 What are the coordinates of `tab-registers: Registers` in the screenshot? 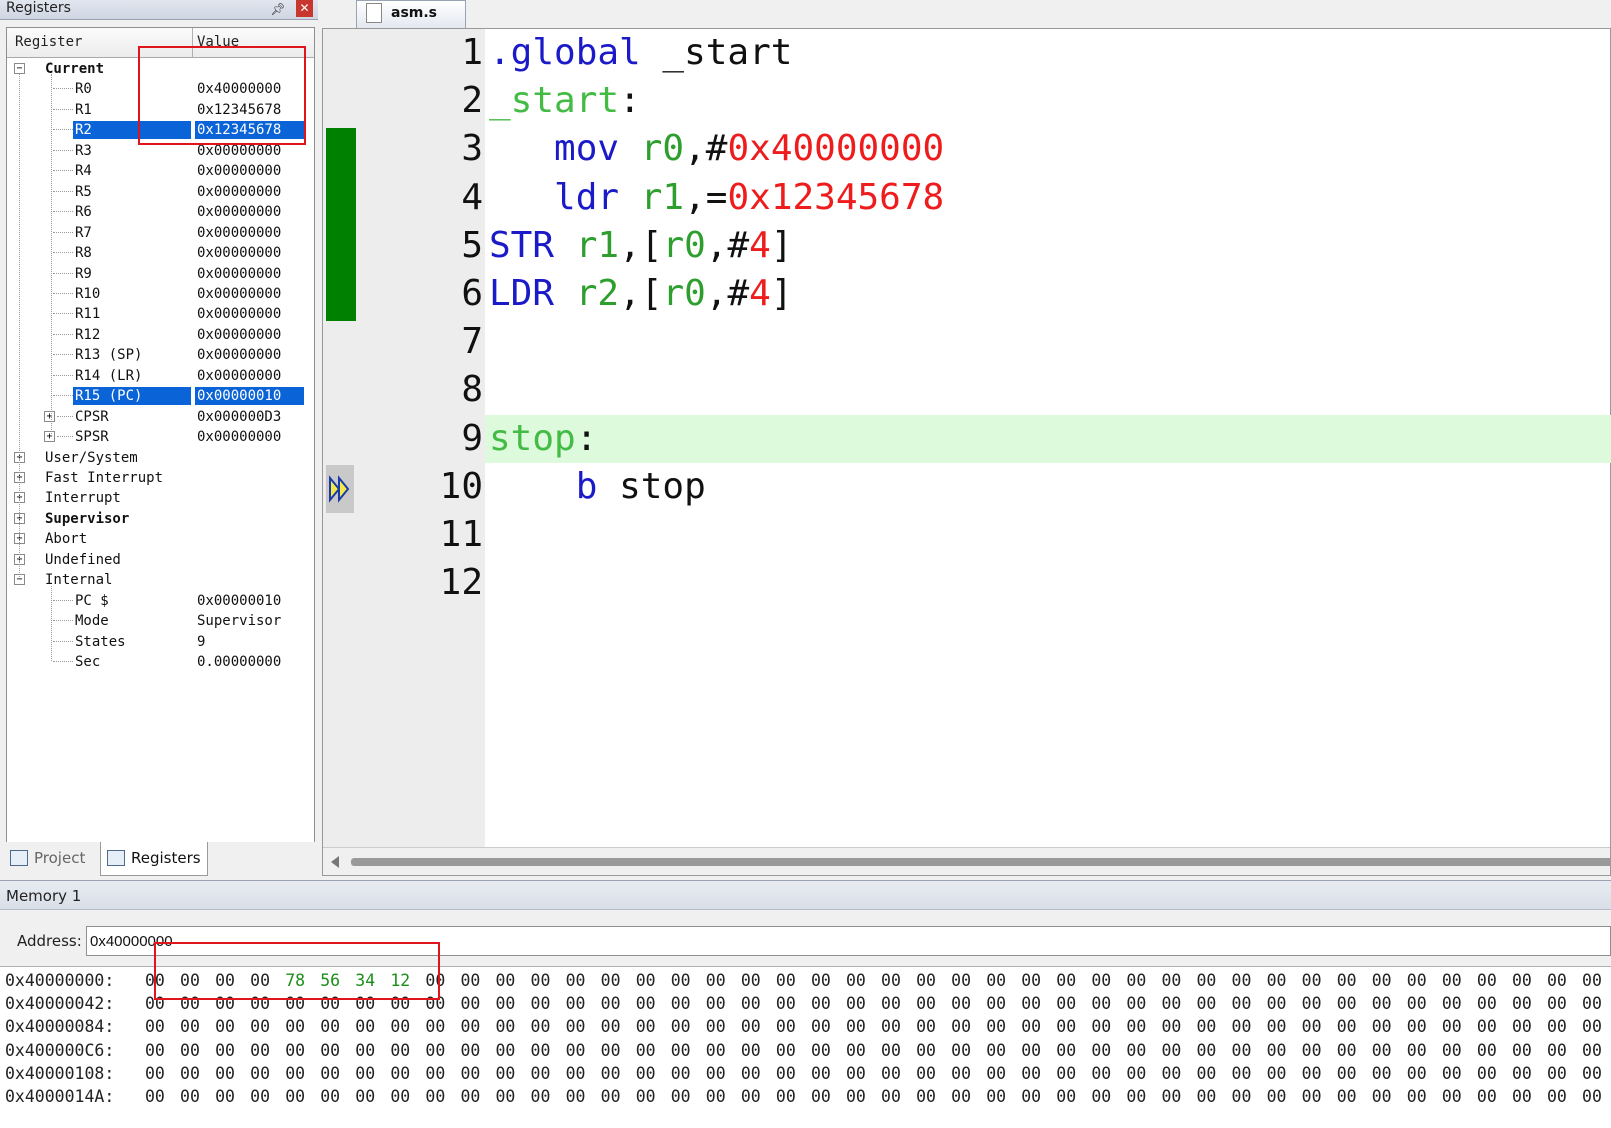 It's located at (154, 859).